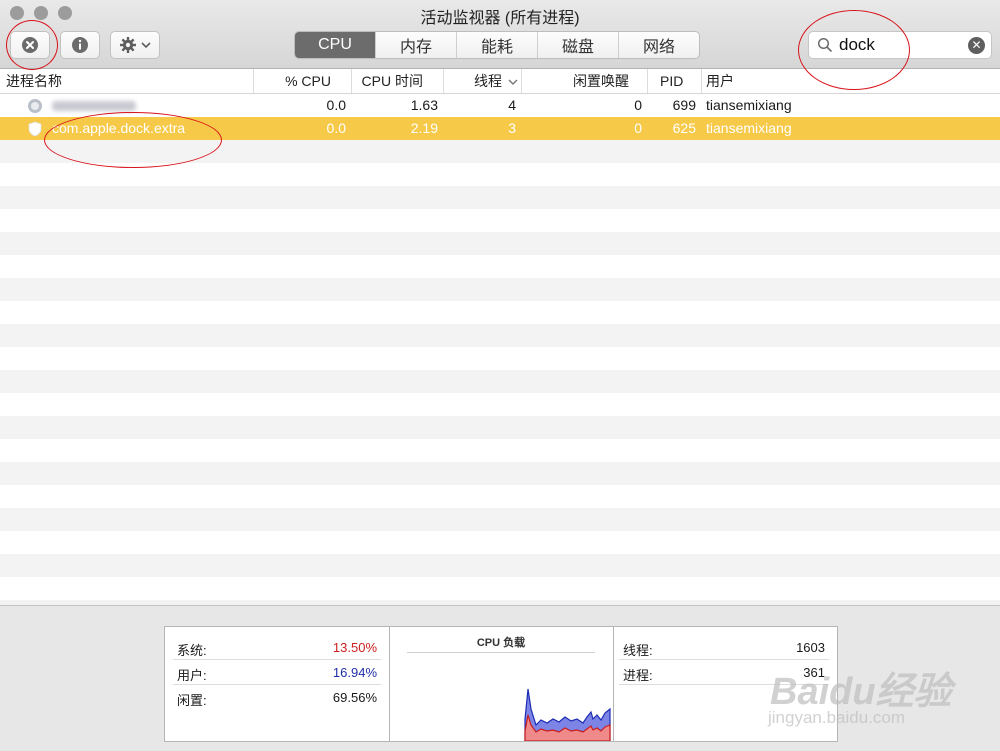 The image size is (1000, 751). What do you see at coordinates (488, 81) in the screenshot?
I see `column-threads-label: 线程` at bounding box center [488, 81].